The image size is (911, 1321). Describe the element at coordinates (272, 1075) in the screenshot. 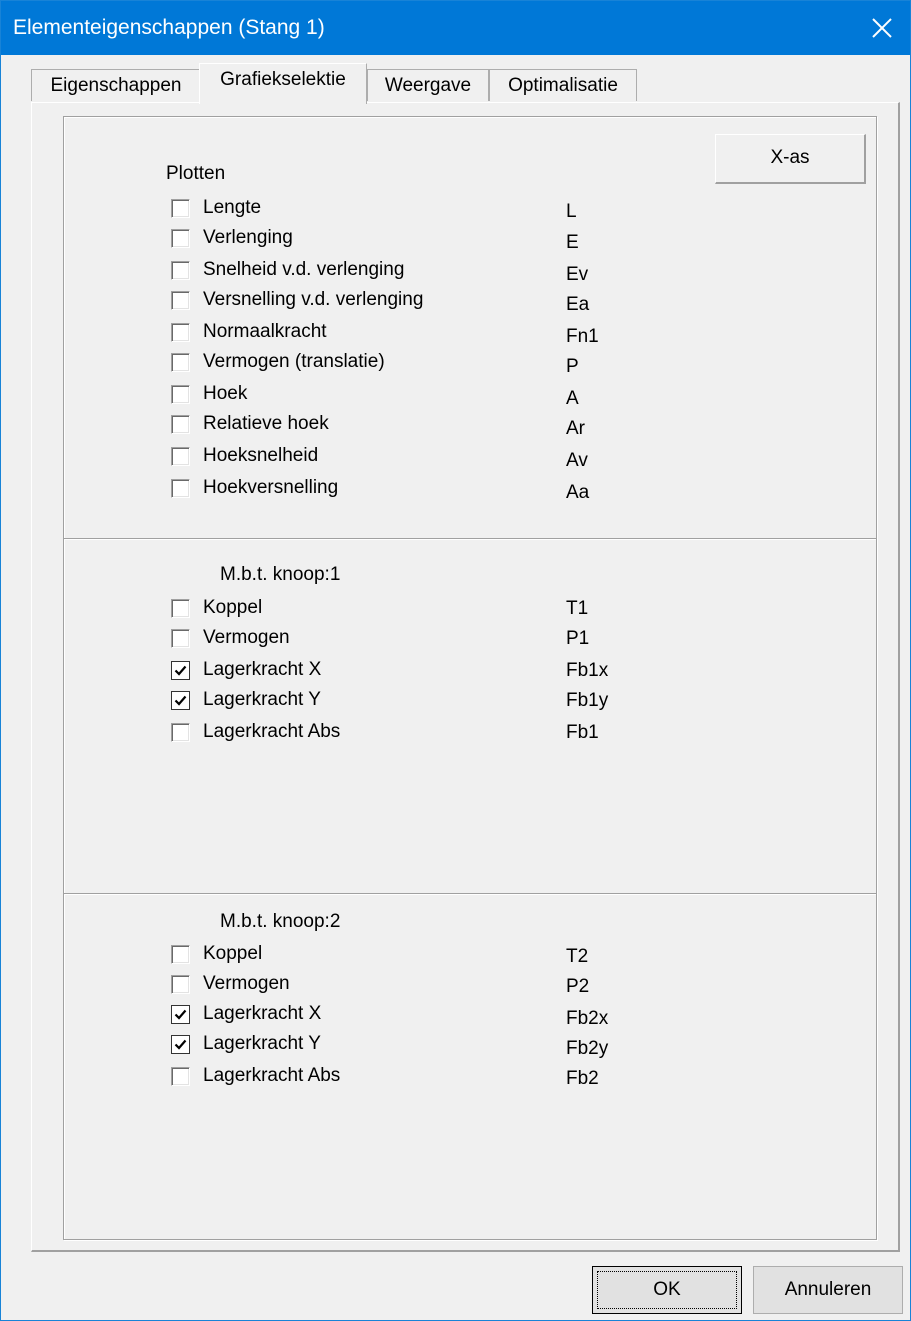

I see `knoop2-lagerkracht-abs-label: Lagerkracht Abs` at that location.